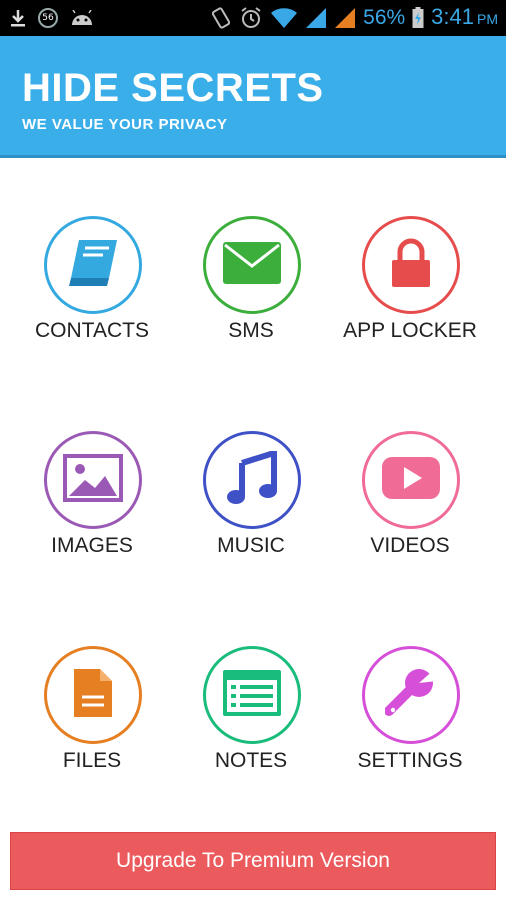 This screenshot has width=506, height=900. What do you see at coordinates (487, 19) in the screenshot?
I see `clock-ampm: PM` at bounding box center [487, 19].